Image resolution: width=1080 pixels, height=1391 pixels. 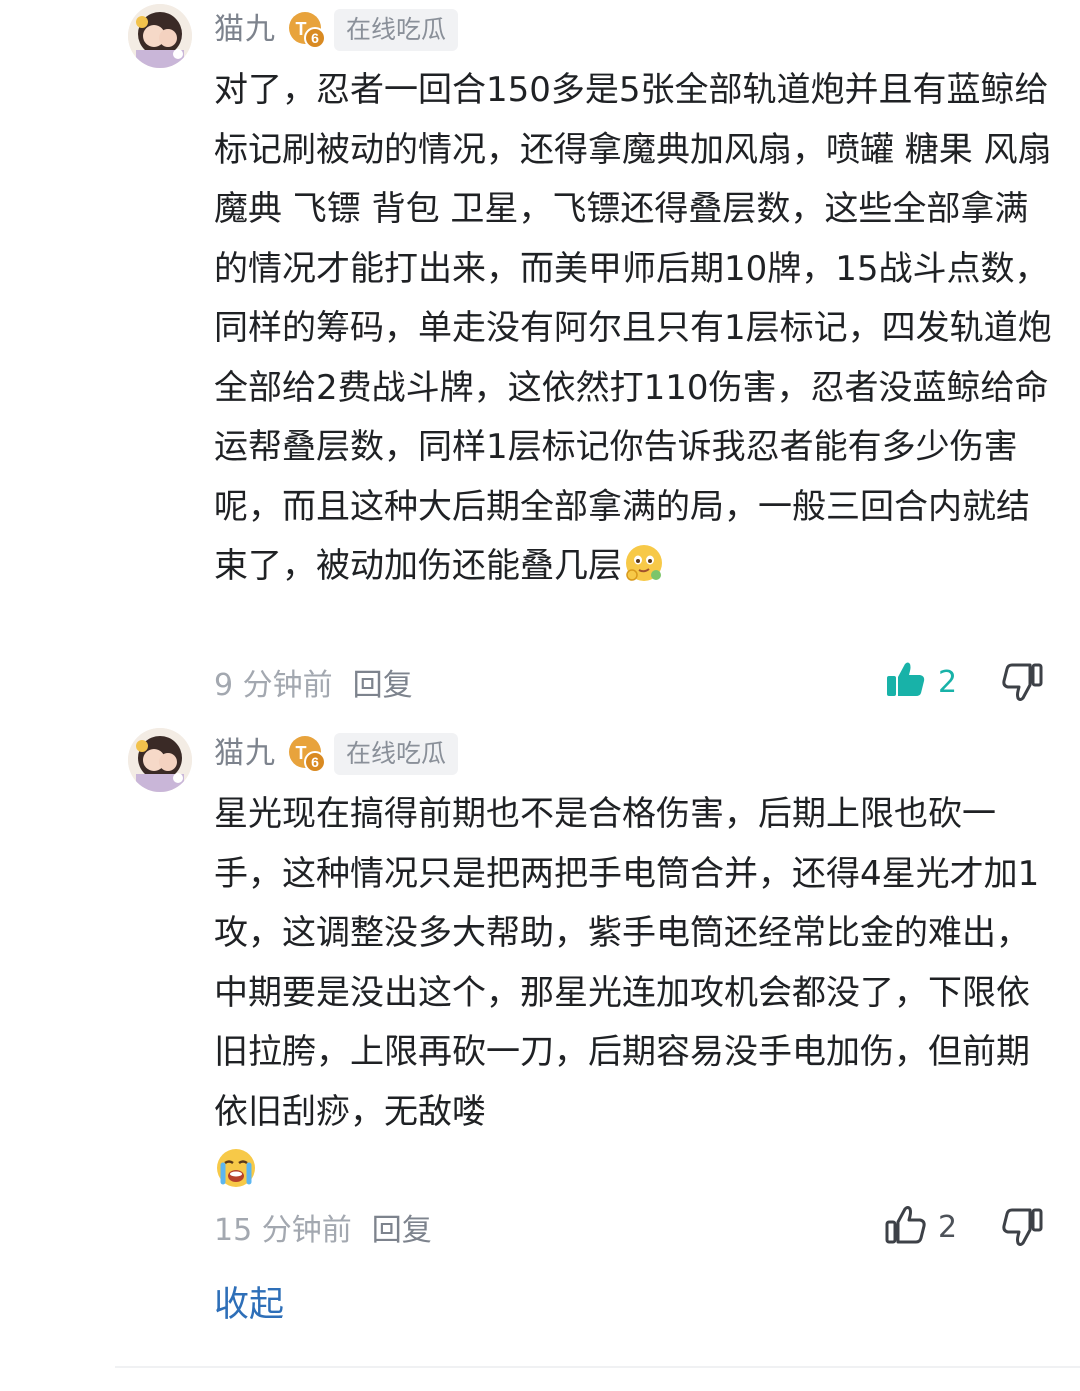 I want to click on comment-meta: 9 分钟前 回复, so click(x=313, y=682).